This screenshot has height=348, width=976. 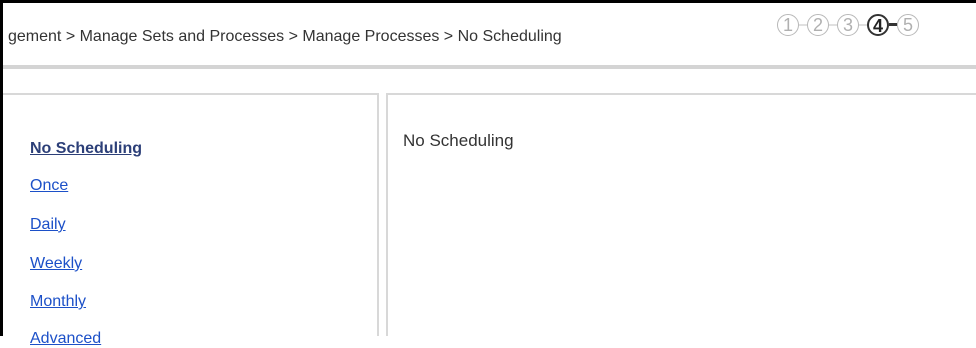 What do you see at coordinates (878, 25) in the screenshot?
I see `step-4-current: 4` at bounding box center [878, 25].